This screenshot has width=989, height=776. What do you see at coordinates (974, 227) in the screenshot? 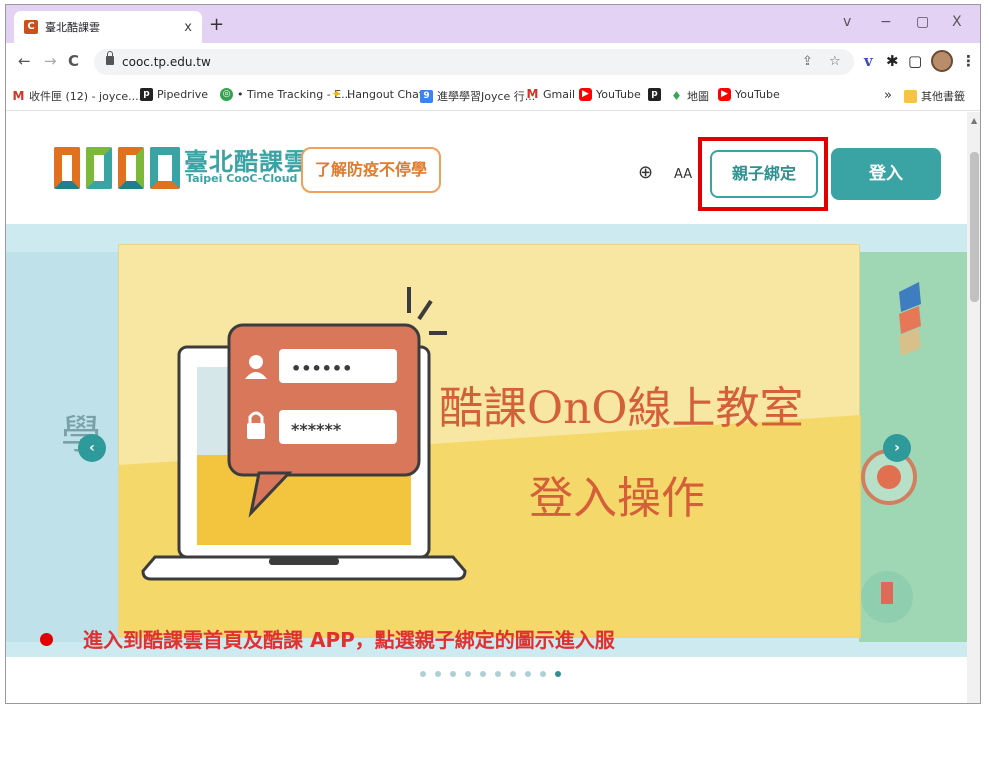
I see `scroll-thumb` at bounding box center [974, 227].